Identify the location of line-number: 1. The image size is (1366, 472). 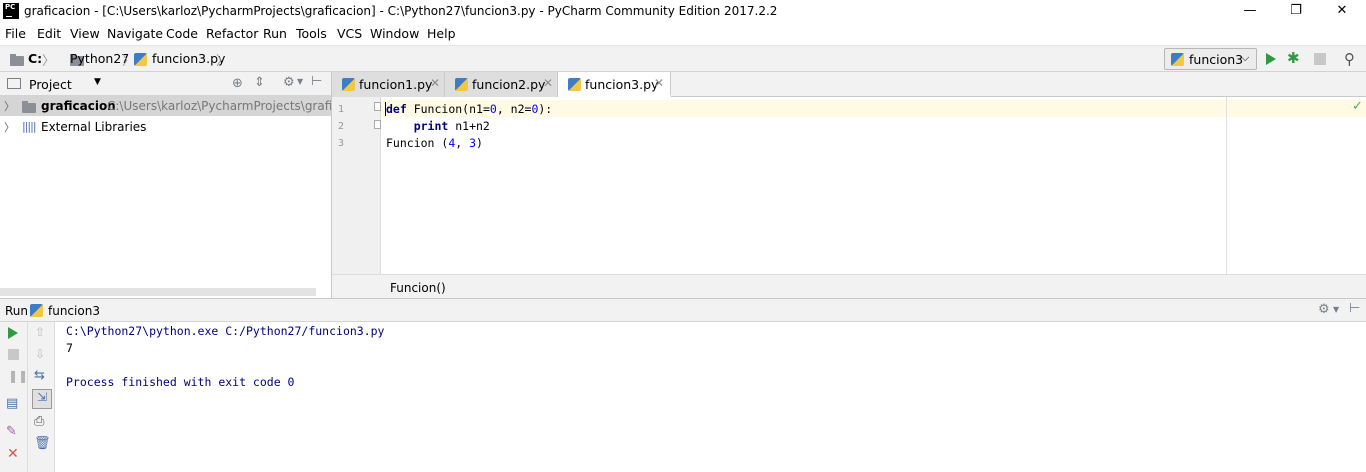
(341, 109).